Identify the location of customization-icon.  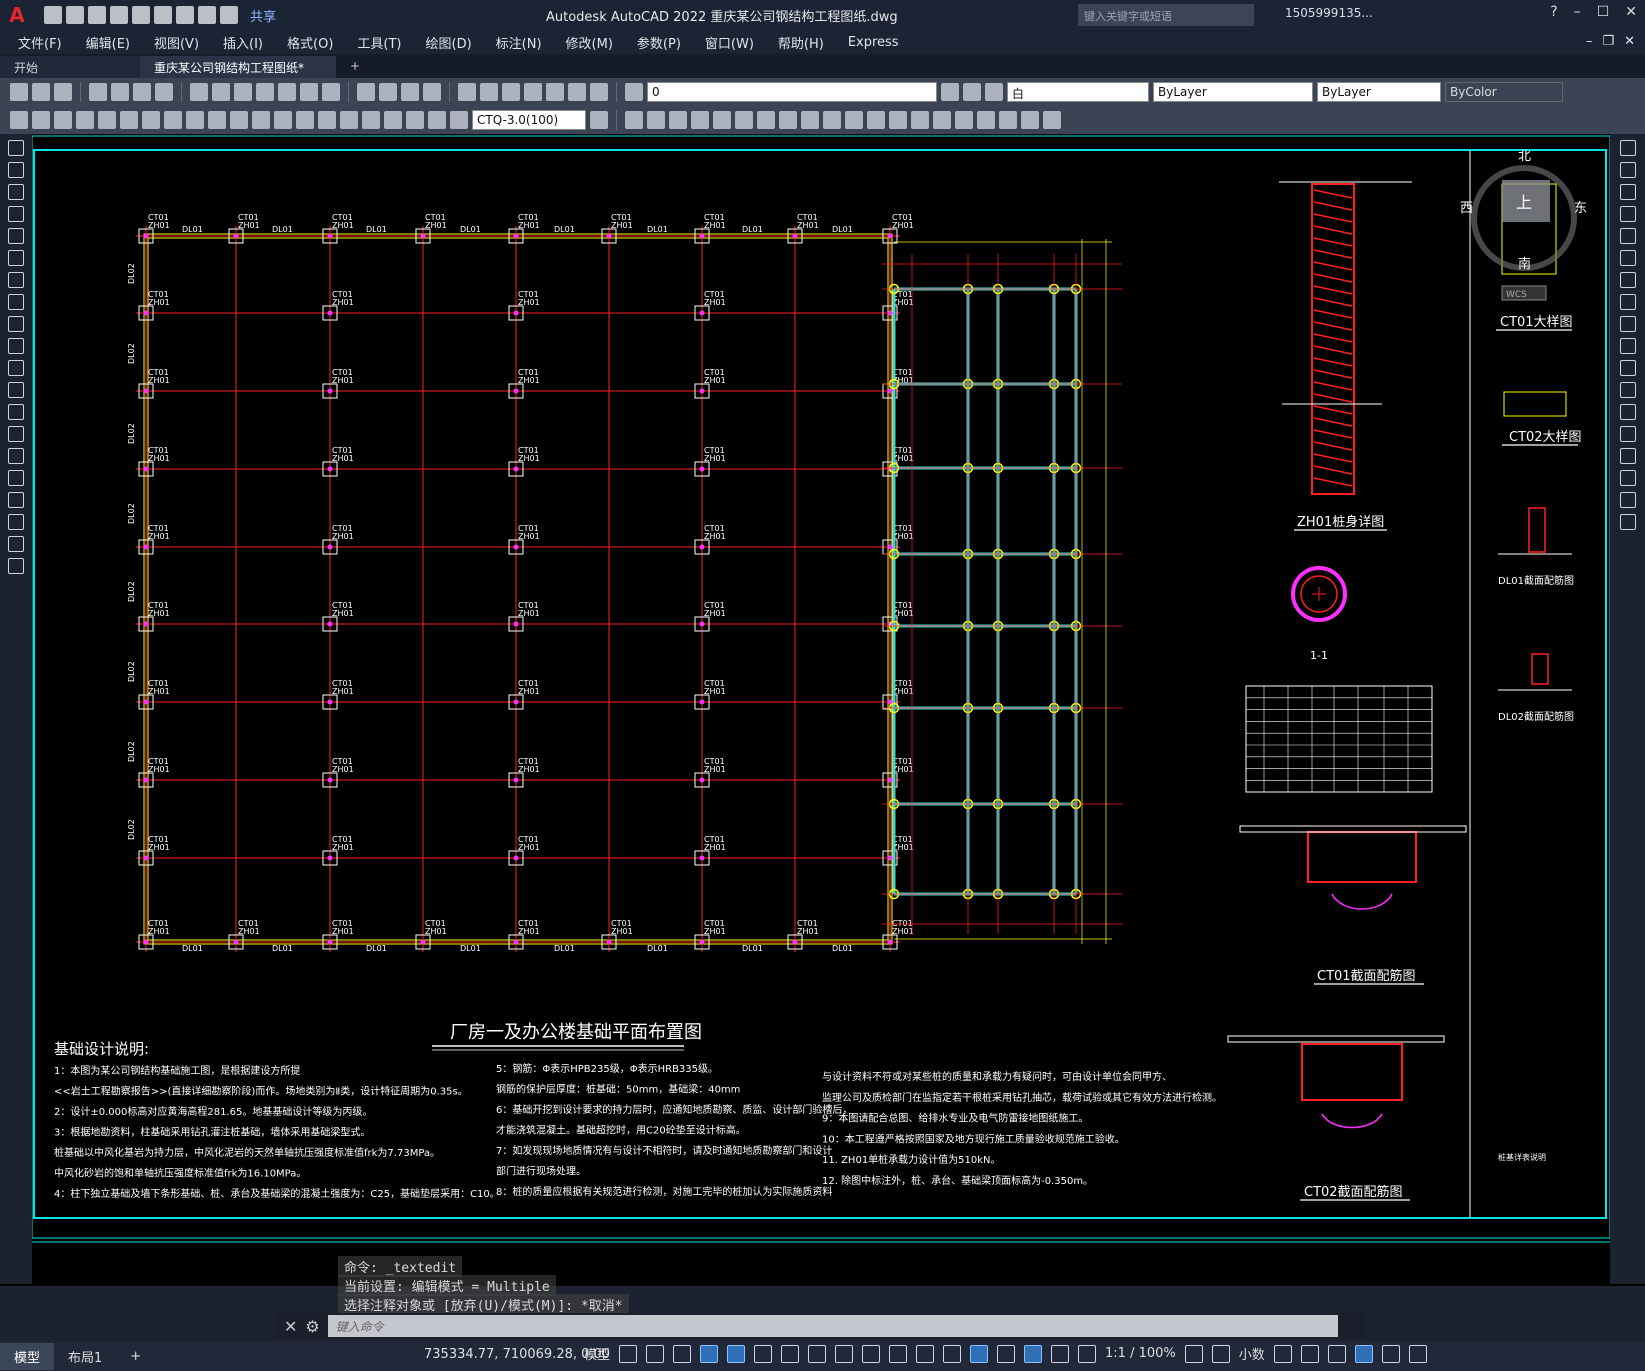
(1417, 1353).